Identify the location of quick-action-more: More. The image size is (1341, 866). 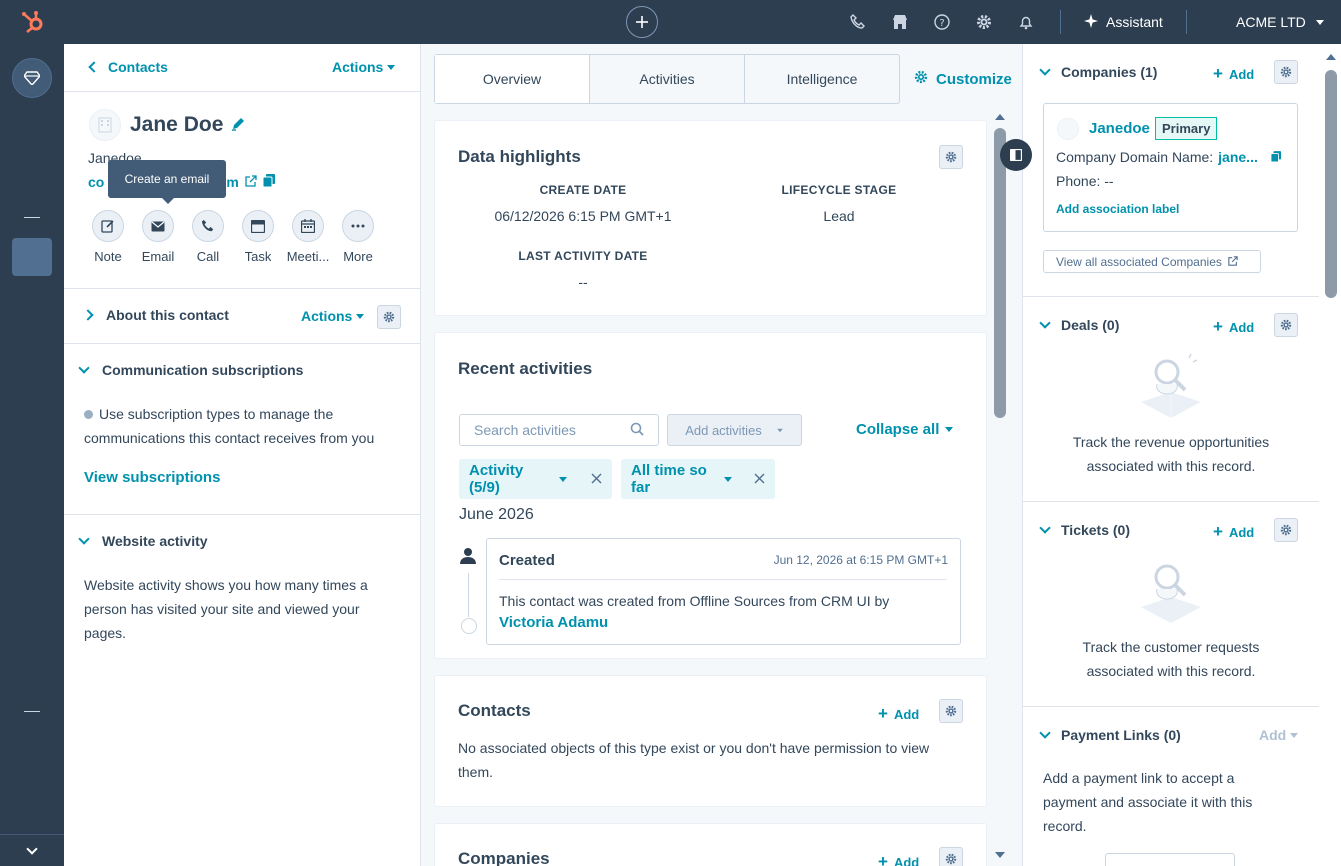
(358, 237).